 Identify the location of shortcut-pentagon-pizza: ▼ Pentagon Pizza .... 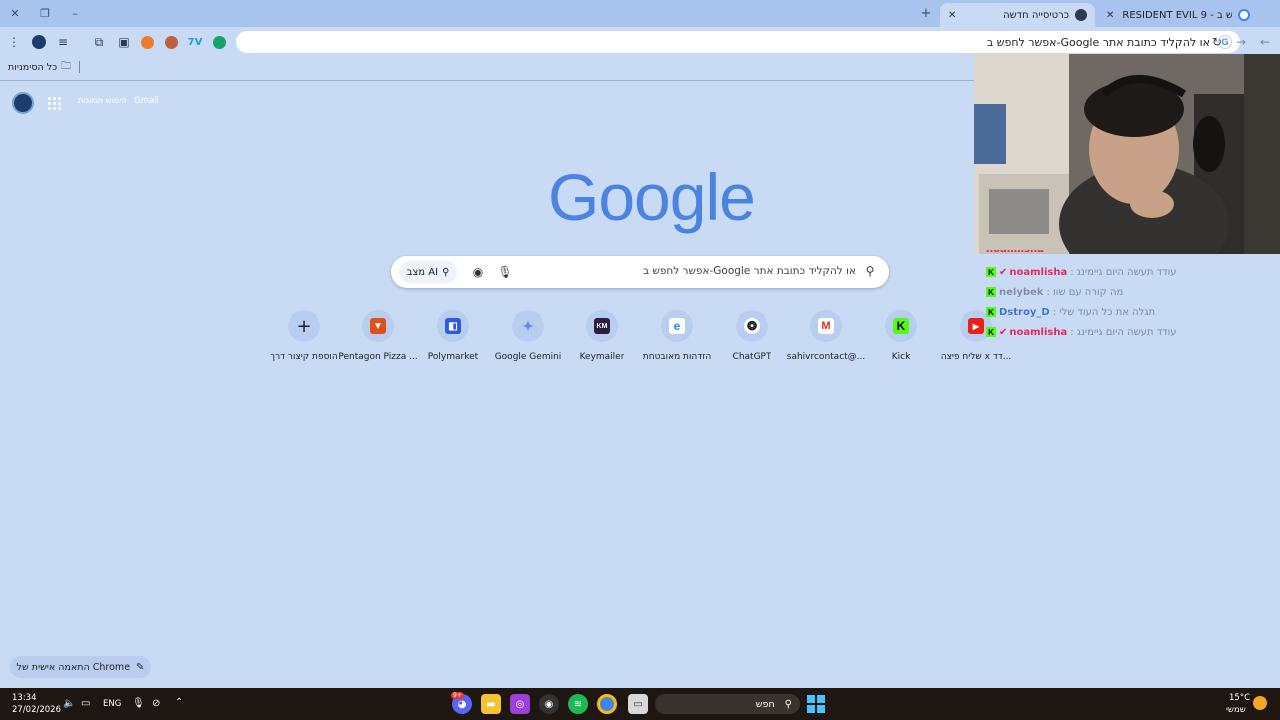
(378, 340).